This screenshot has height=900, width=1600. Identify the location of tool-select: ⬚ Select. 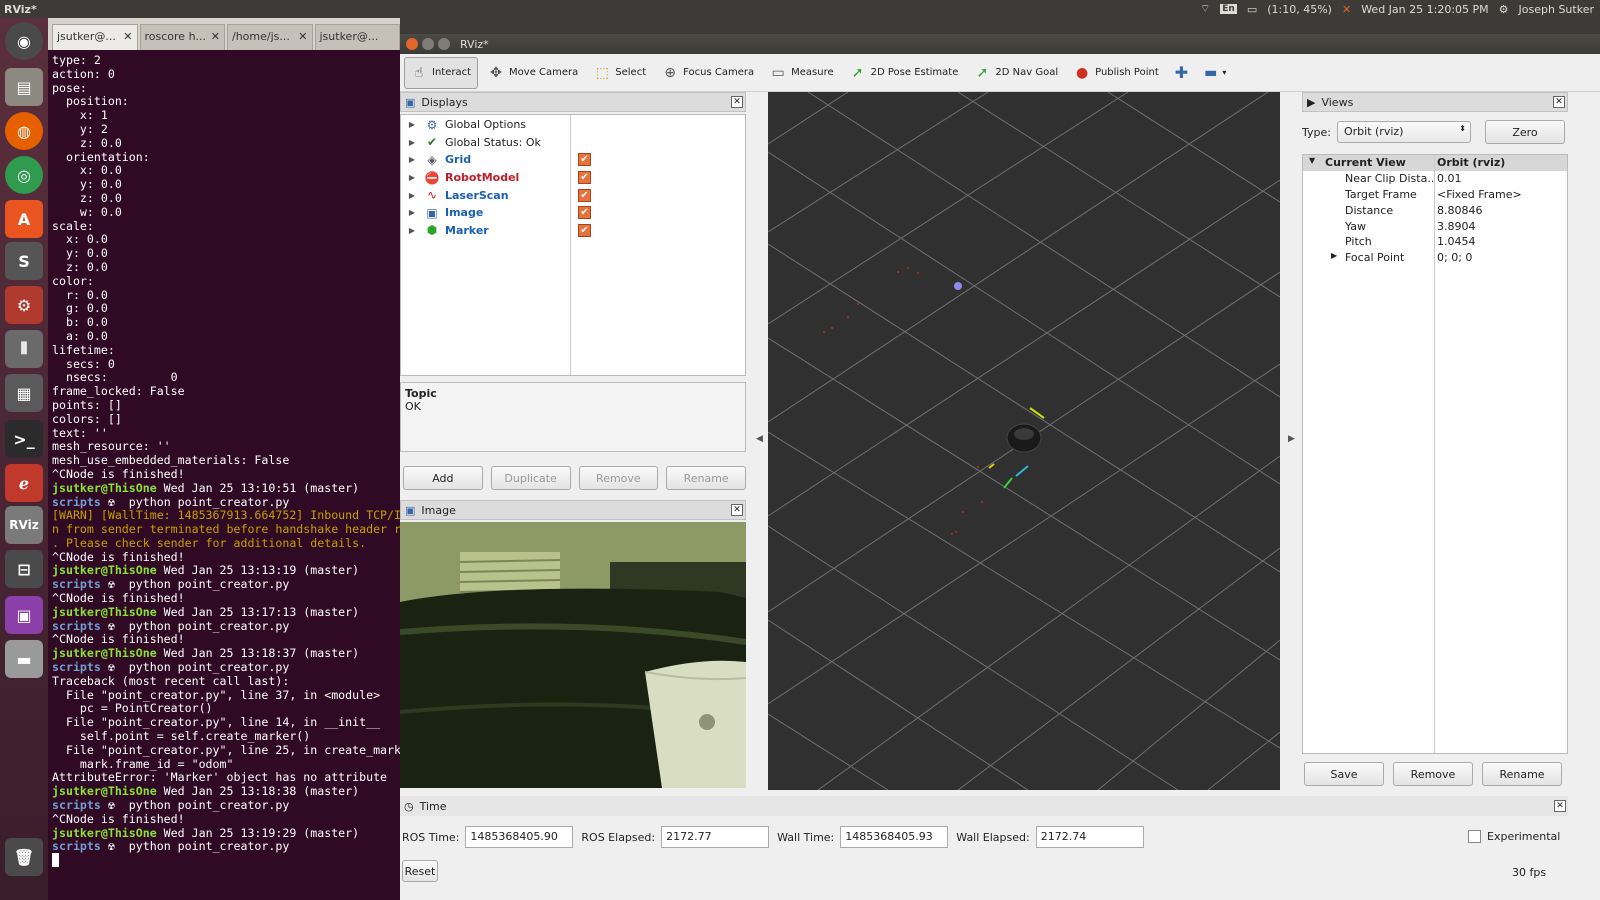
(620, 73).